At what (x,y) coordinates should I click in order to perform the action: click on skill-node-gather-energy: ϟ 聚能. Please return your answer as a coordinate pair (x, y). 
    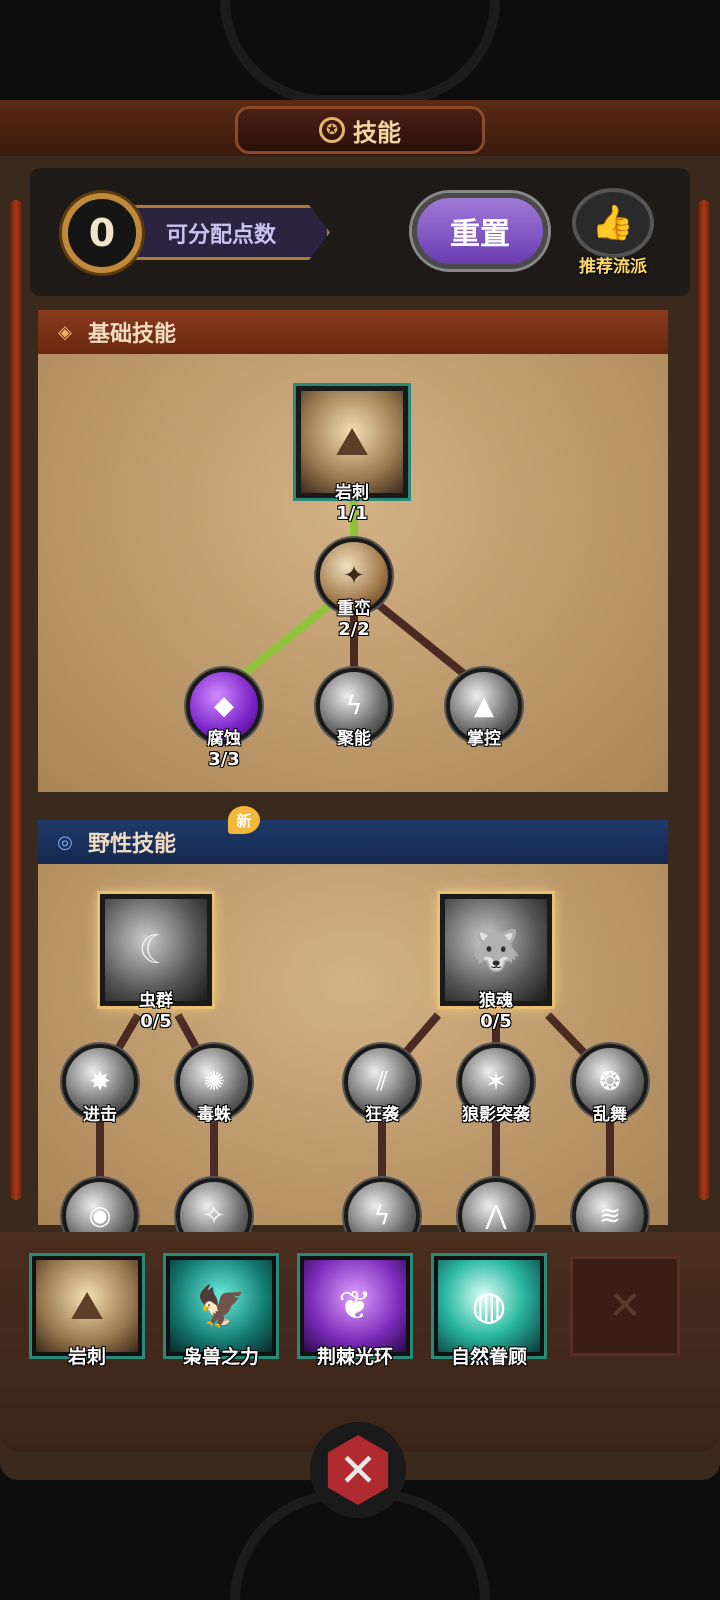
    Looking at the image, I should click on (354, 708).